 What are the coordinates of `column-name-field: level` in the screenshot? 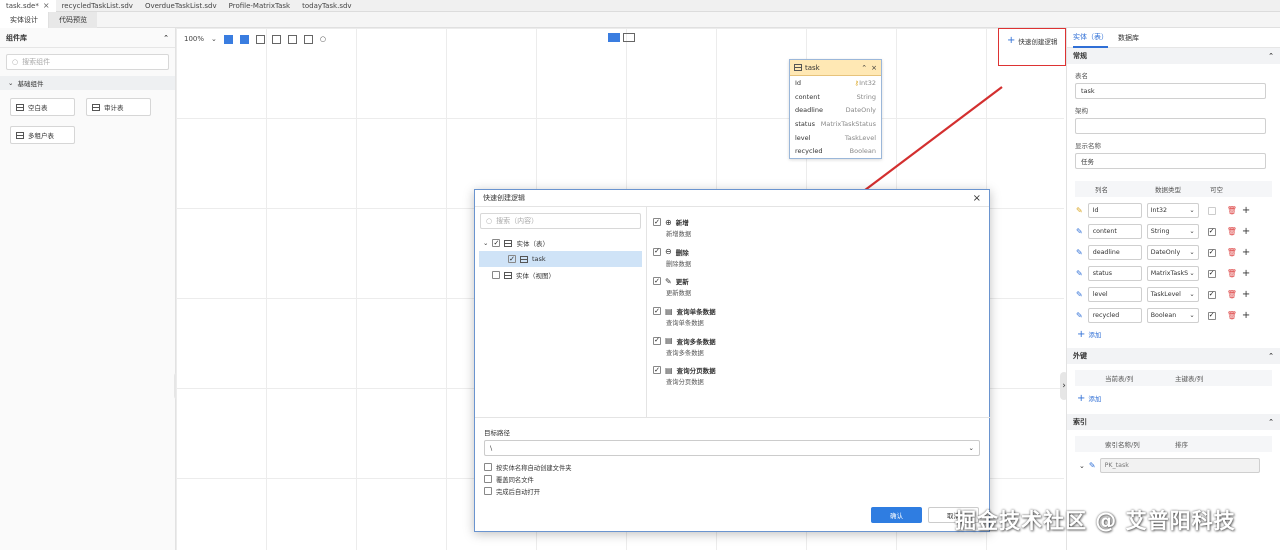 It's located at (1114, 294).